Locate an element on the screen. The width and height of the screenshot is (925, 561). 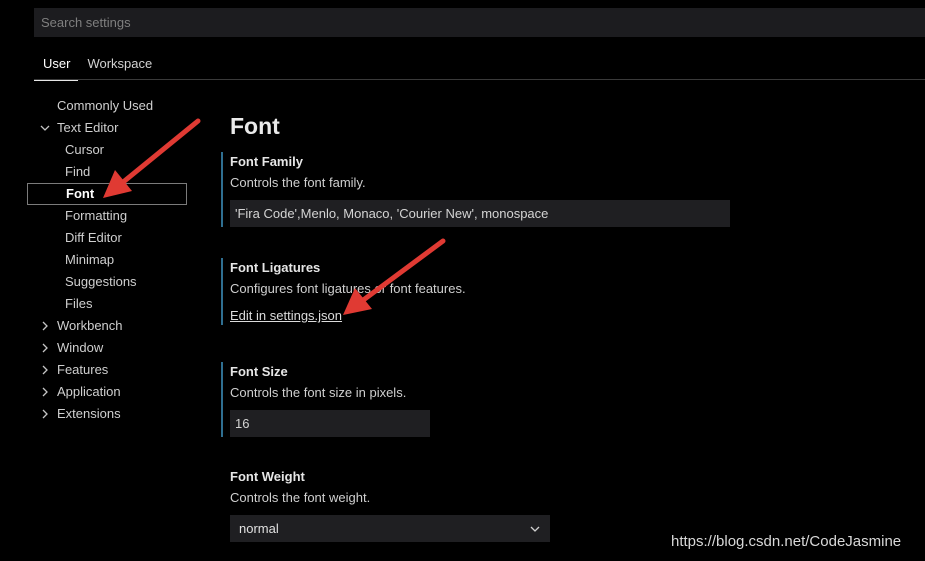
tree-item-label: Suggestions is located at coordinates (101, 281).